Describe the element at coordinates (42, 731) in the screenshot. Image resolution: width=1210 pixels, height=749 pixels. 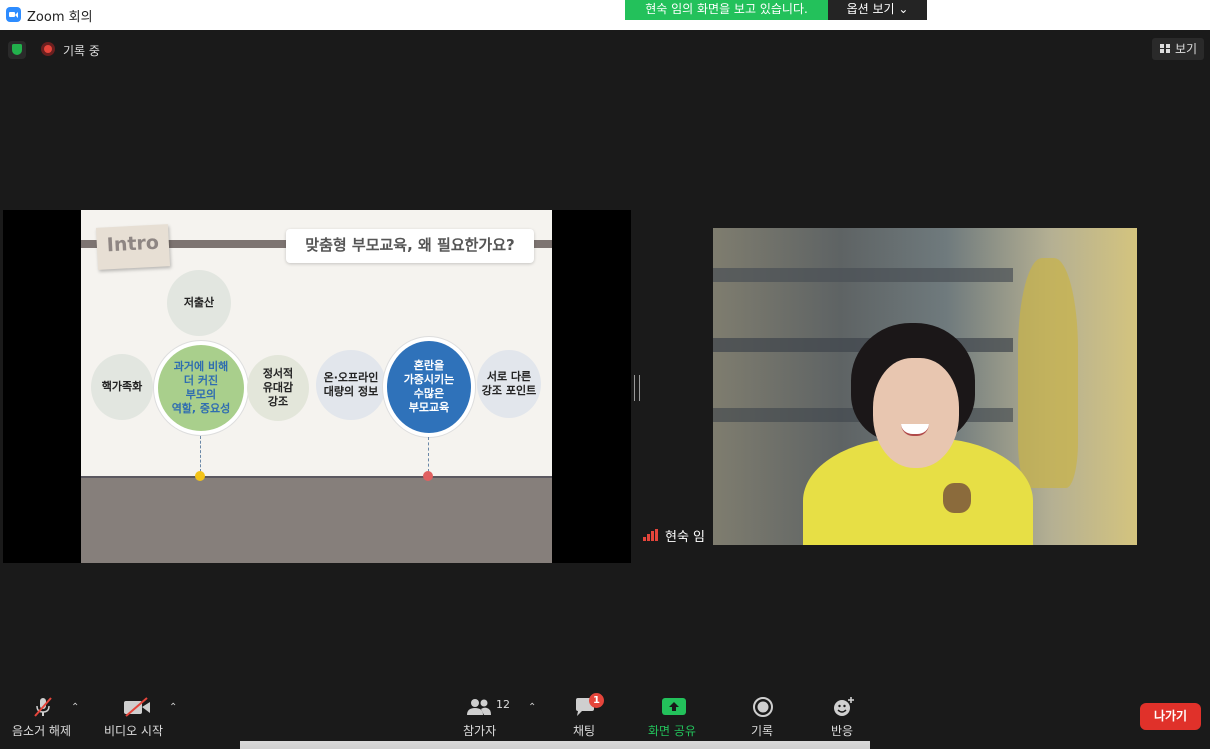
I see `unmute-label: 음소거 해제` at that location.